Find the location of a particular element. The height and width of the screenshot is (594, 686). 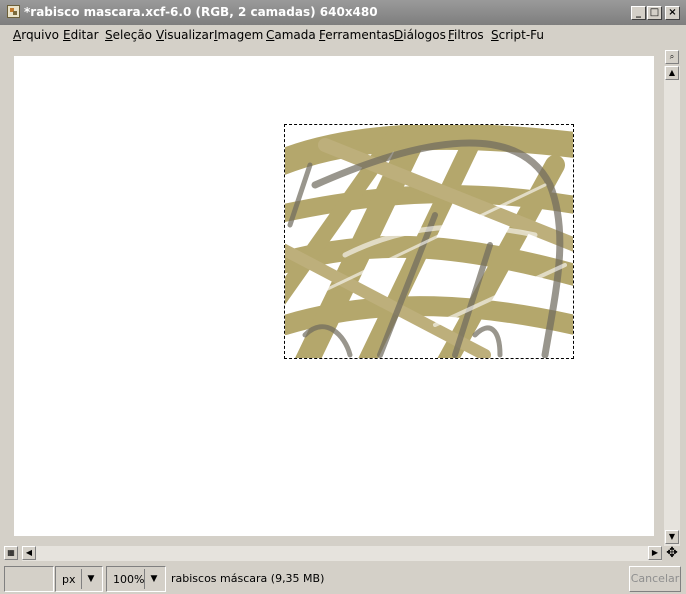

status-message: rabiscos máscara (9,35 MB) is located at coordinates (248, 578).